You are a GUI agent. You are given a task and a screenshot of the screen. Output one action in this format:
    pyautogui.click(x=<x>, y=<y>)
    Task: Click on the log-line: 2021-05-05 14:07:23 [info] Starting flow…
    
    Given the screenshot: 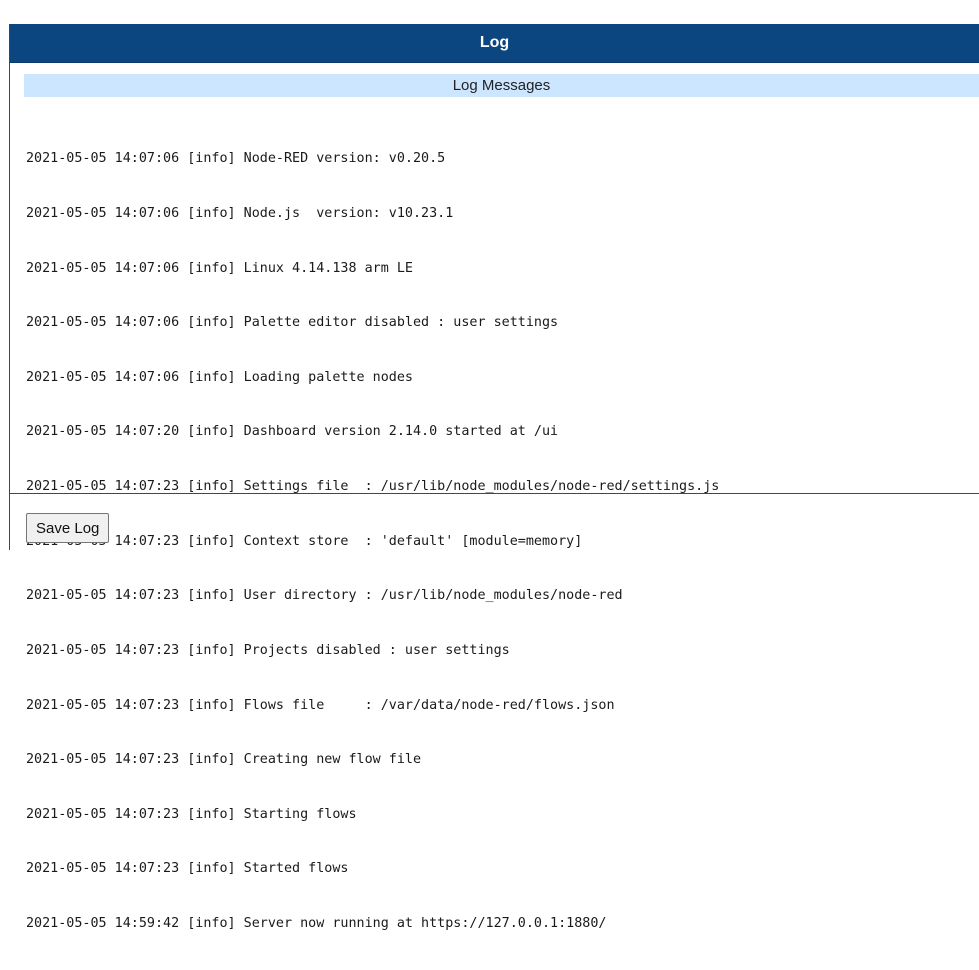 What is the action you would take?
    pyautogui.click(x=191, y=814)
    